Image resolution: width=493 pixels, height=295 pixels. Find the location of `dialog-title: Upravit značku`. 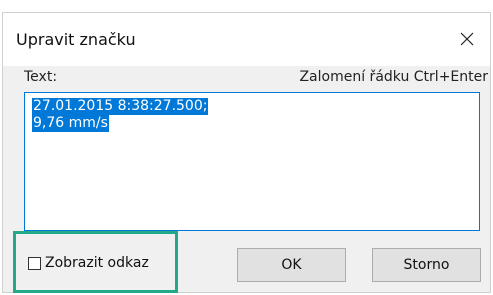

dialog-title: Upravit značku is located at coordinates (76, 39).